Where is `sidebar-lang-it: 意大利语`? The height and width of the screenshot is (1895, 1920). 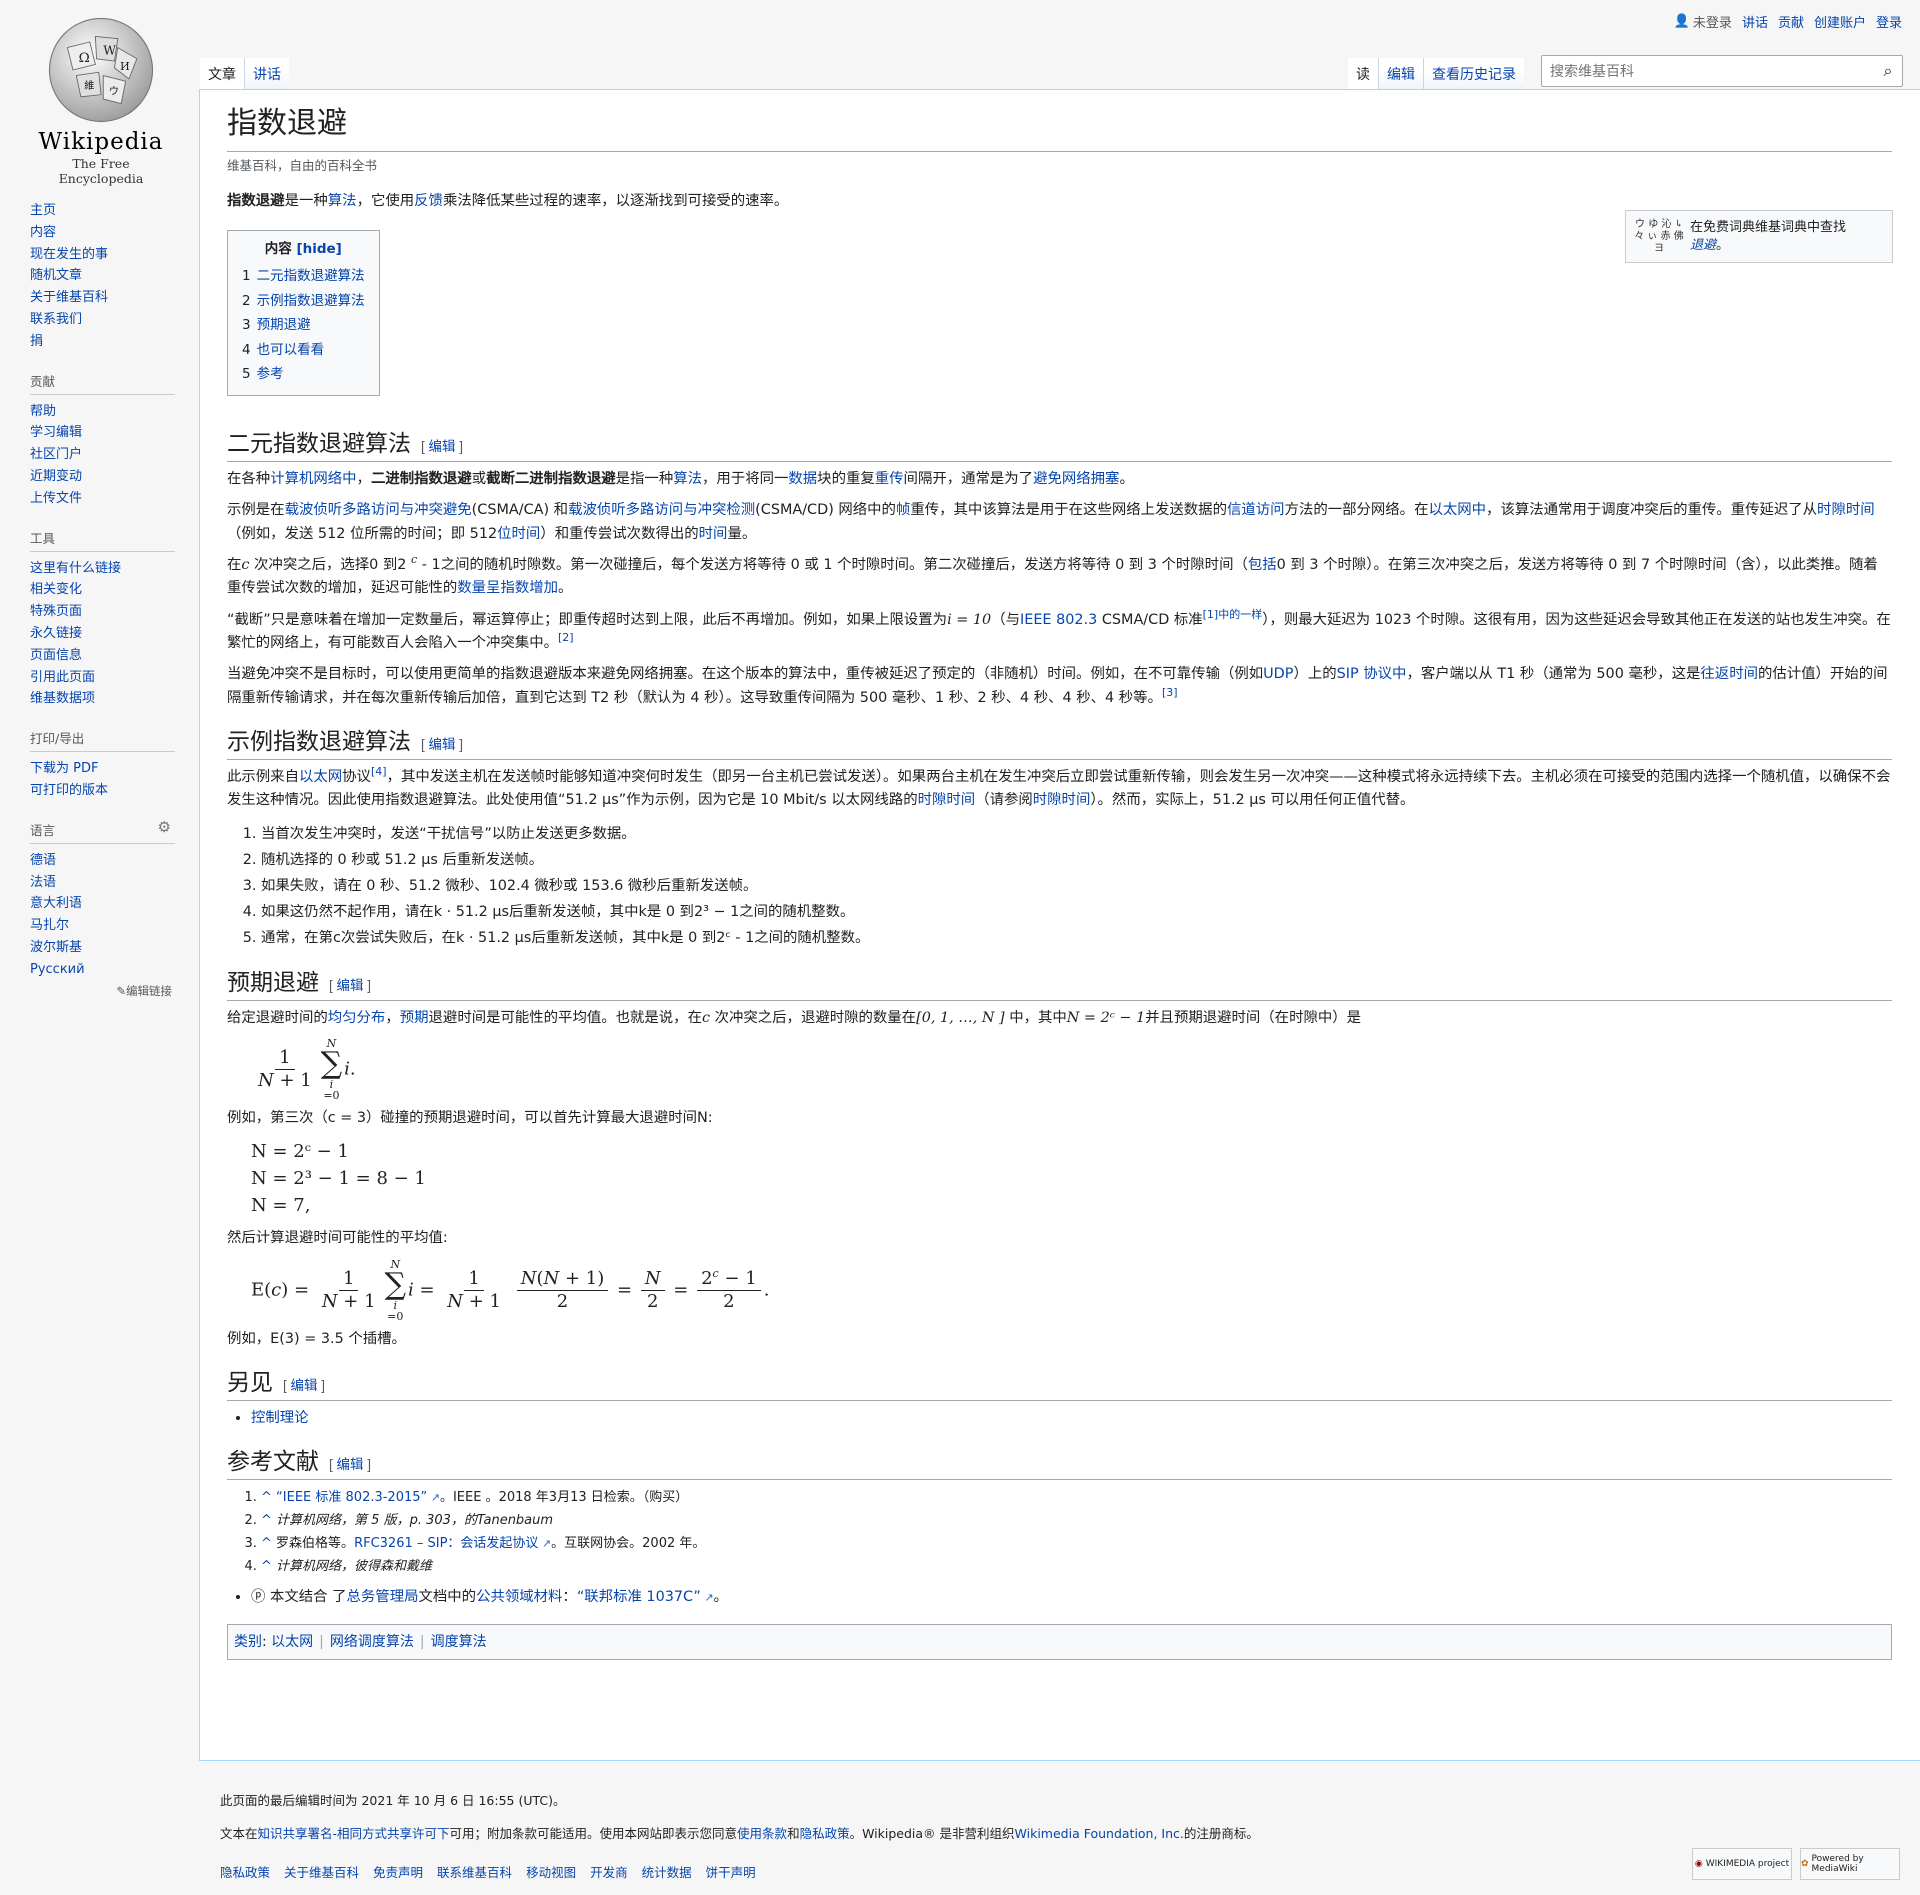 sidebar-lang-it: 意大利语 is located at coordinates (56, 903).